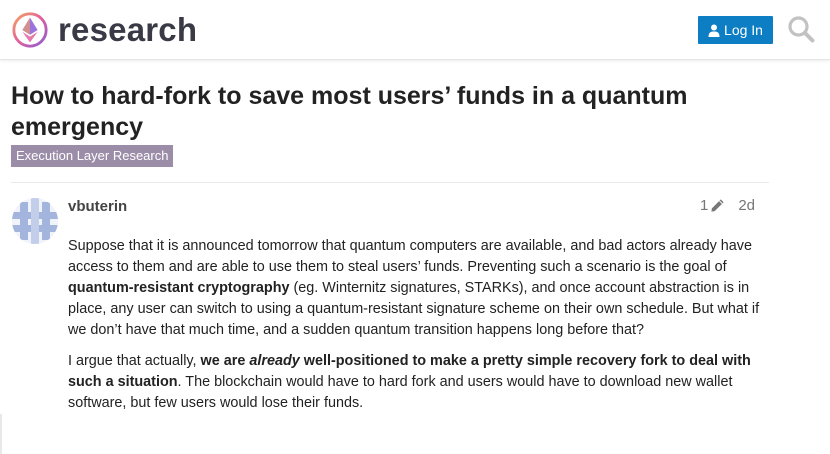  I want to click on edit-count: 1, so click(704, 205).